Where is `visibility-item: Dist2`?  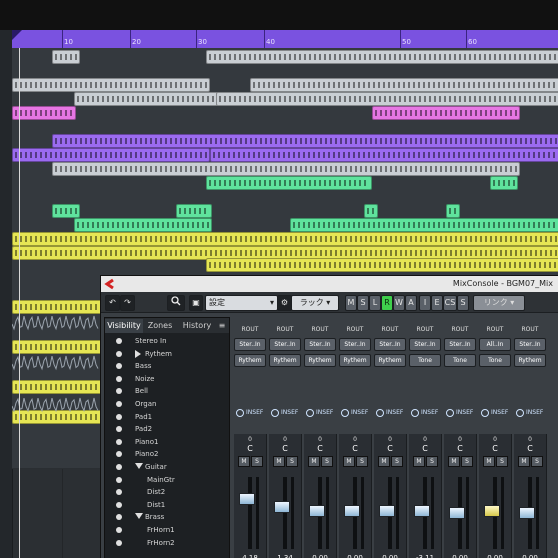
visibility-item: Dist2 is located at coordinates (167, 492).